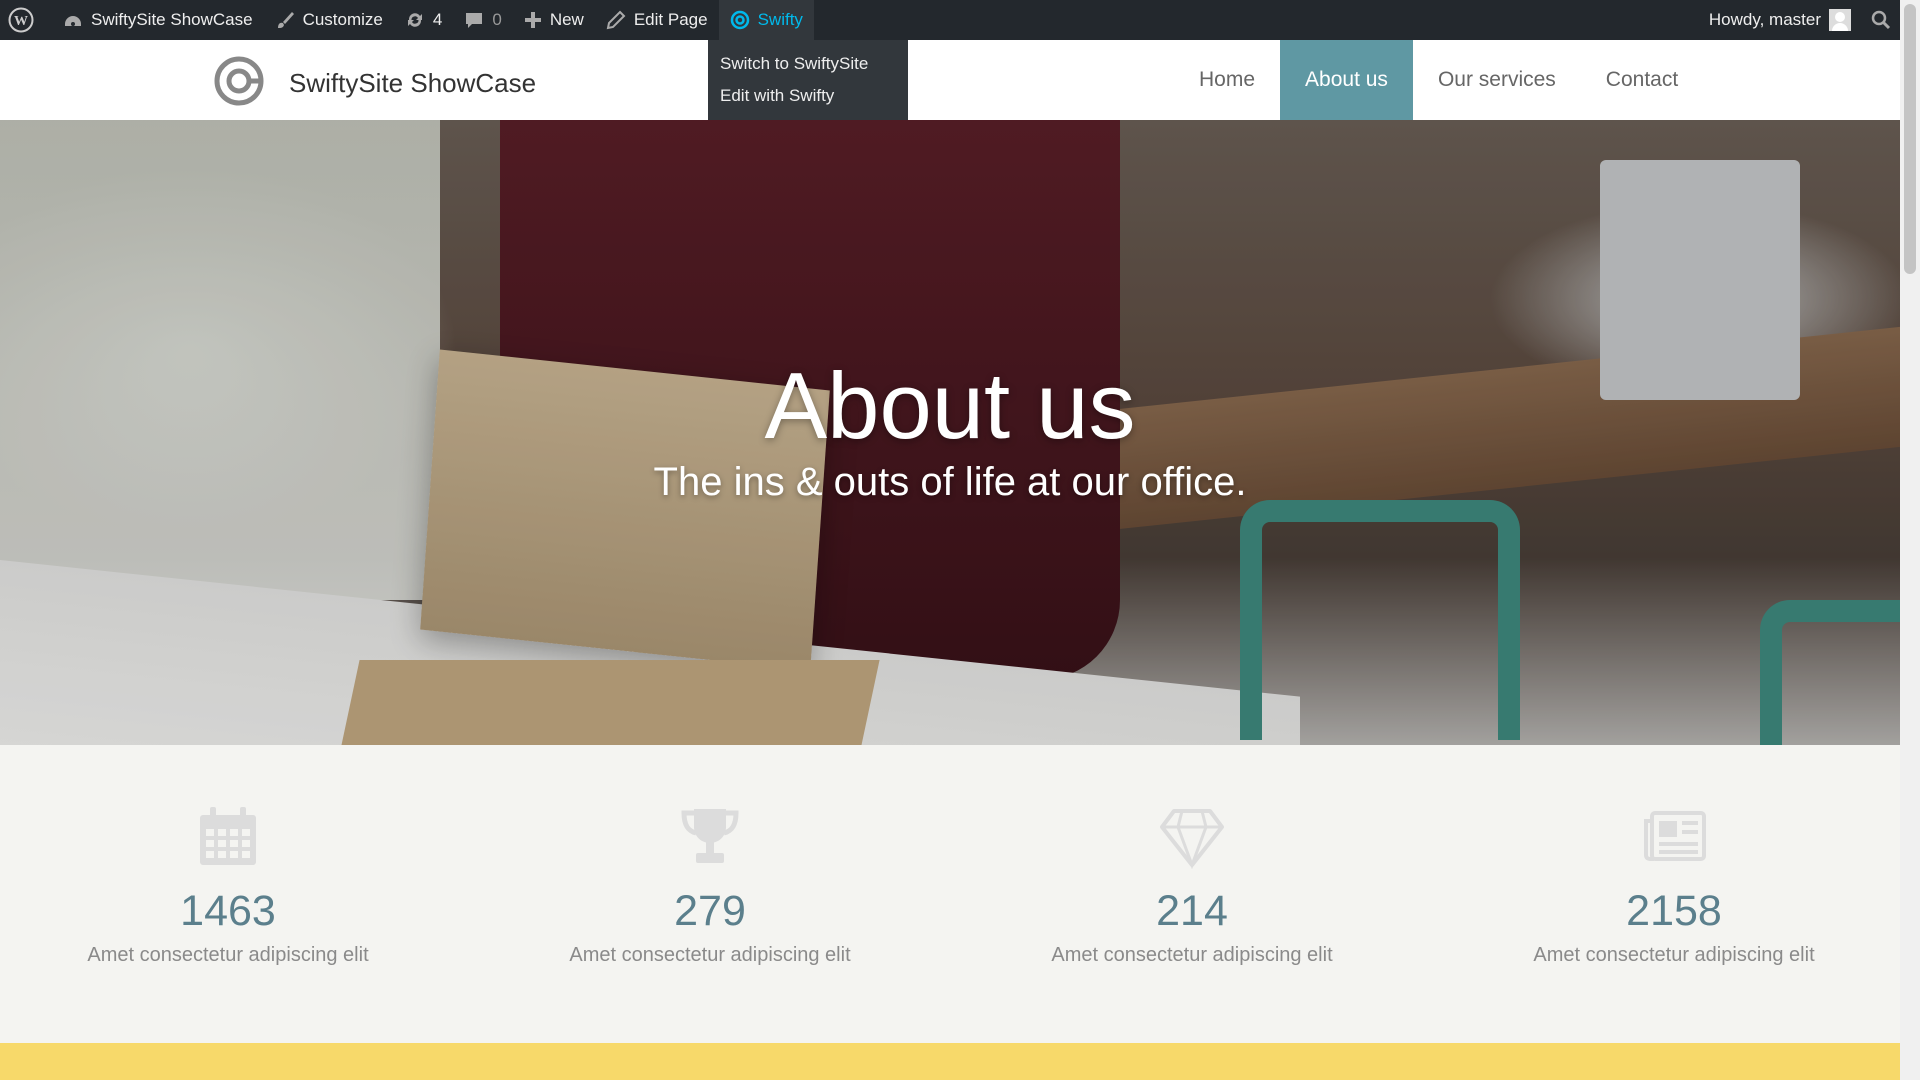 The image size is (1920, 1080). Describe the element at coordinates (1910, 540) in the screenshot. I see `page-scrollbar` at that location.